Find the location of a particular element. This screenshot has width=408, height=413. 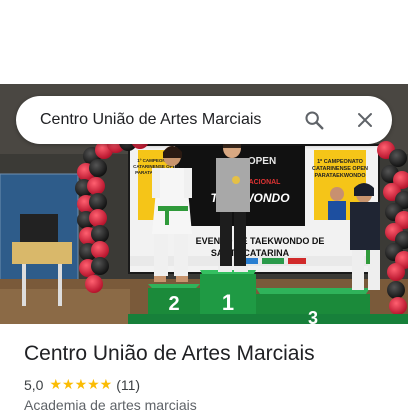

close-icon is located at coordinates (365, 120).